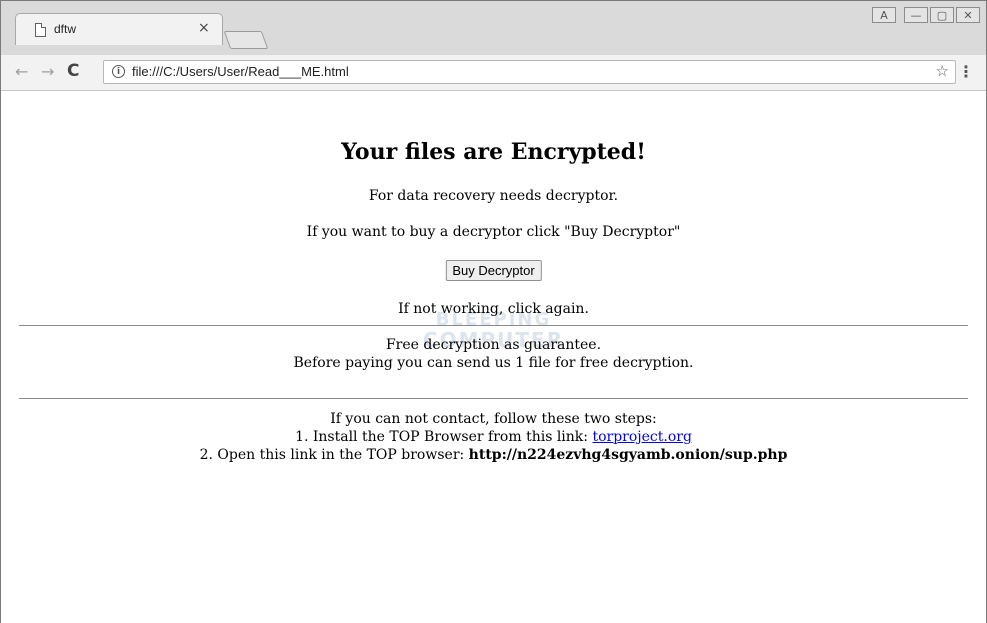  I want to click on kebab-menu-icon: ⋮, so click(966, 71).